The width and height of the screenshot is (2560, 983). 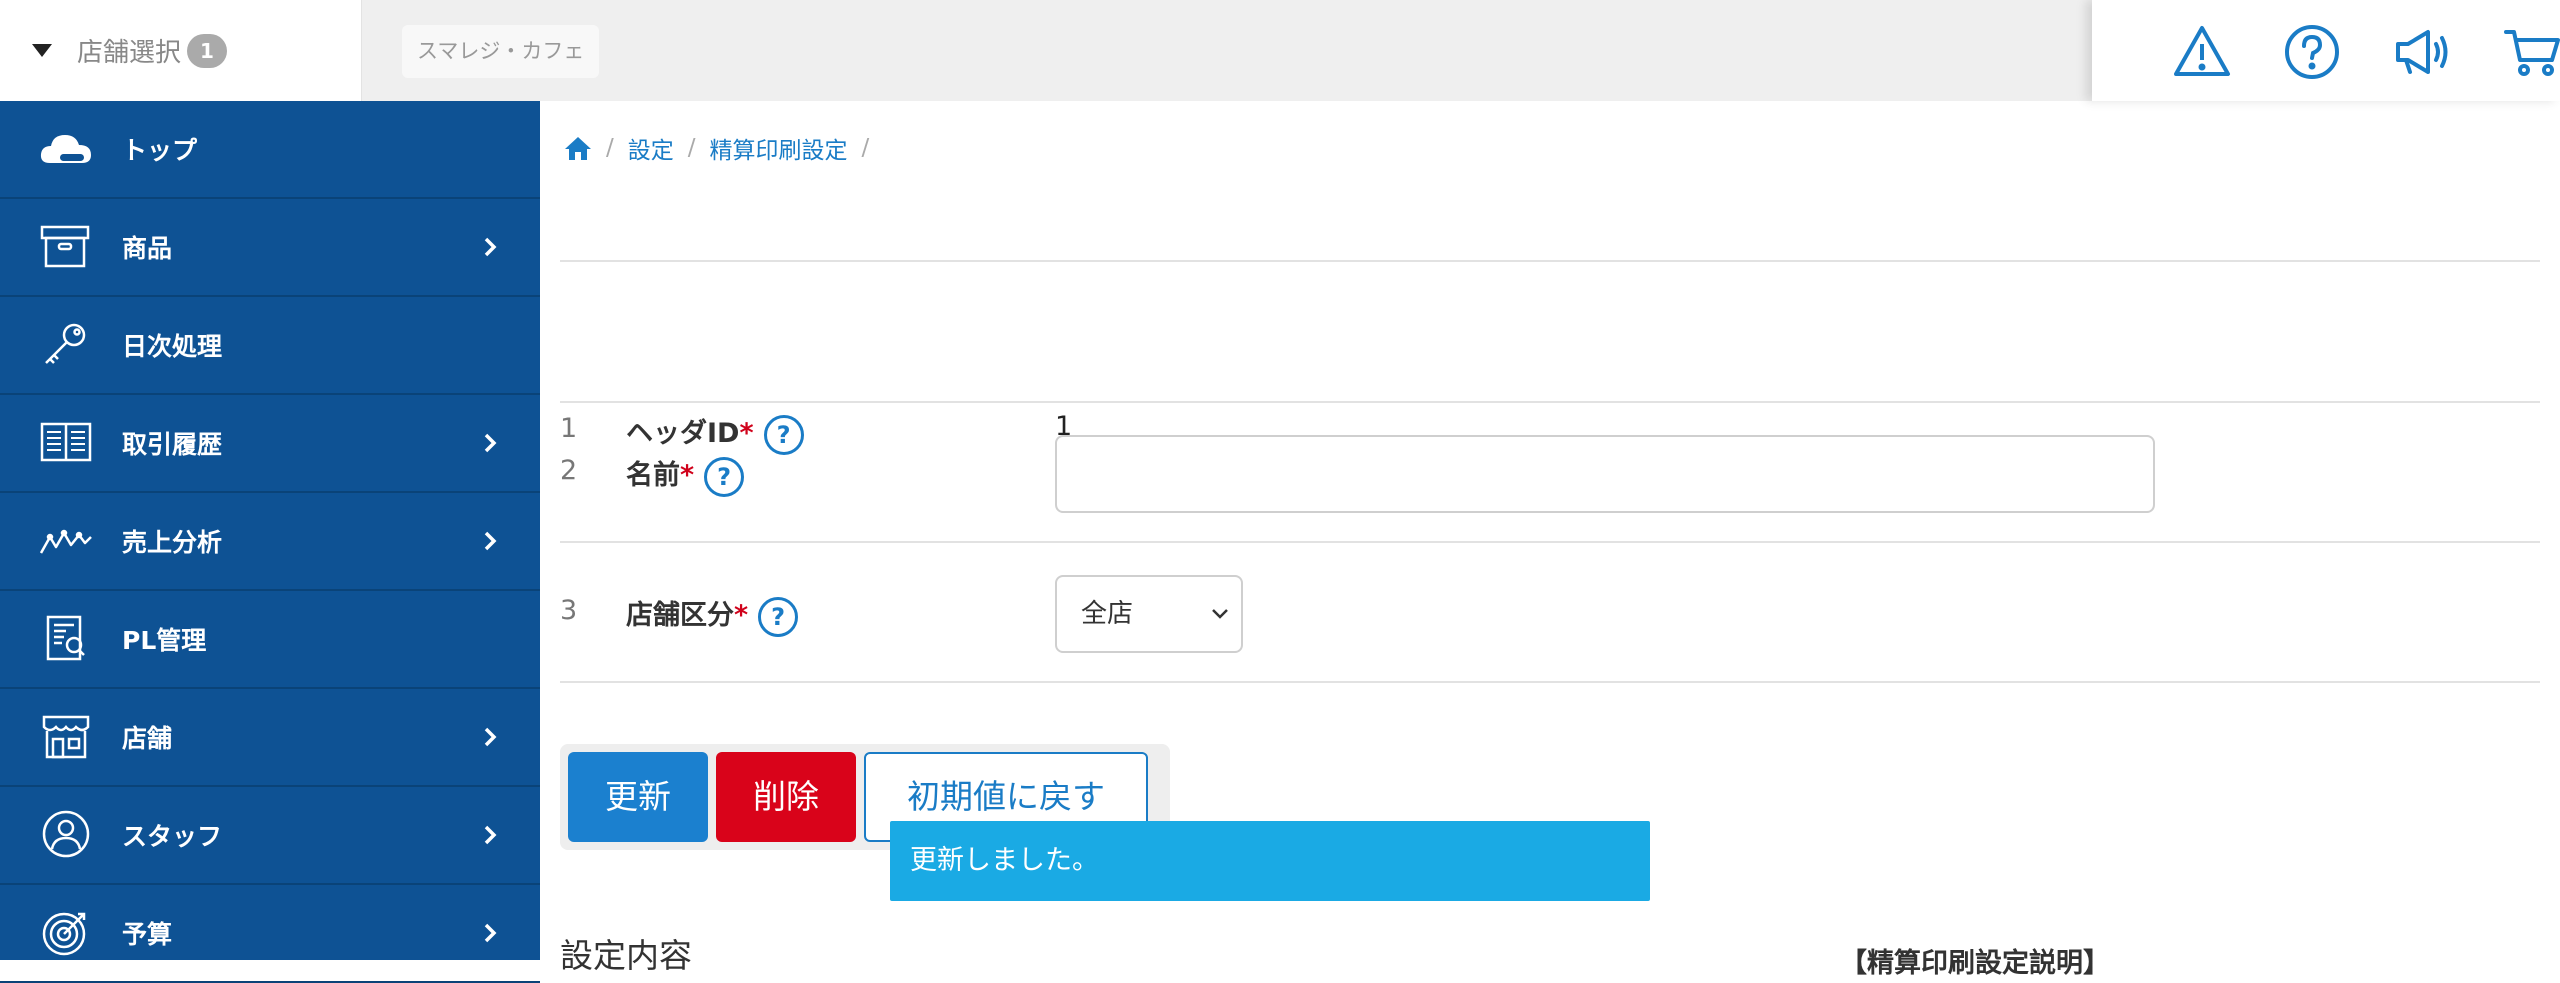 What do you see at coordinates (626, 955) in the screenshot?
I see `section-title: 設定内容` at bounding box center [626, 955].